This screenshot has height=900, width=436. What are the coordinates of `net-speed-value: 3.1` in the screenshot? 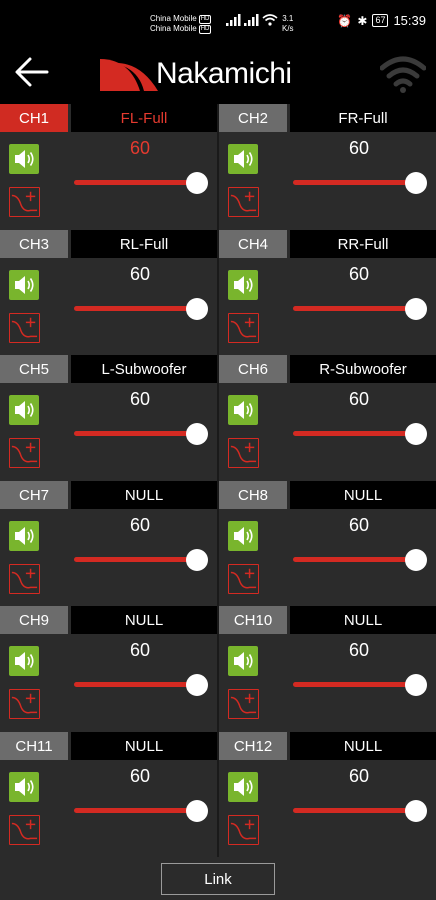 It's located at (288, 18).